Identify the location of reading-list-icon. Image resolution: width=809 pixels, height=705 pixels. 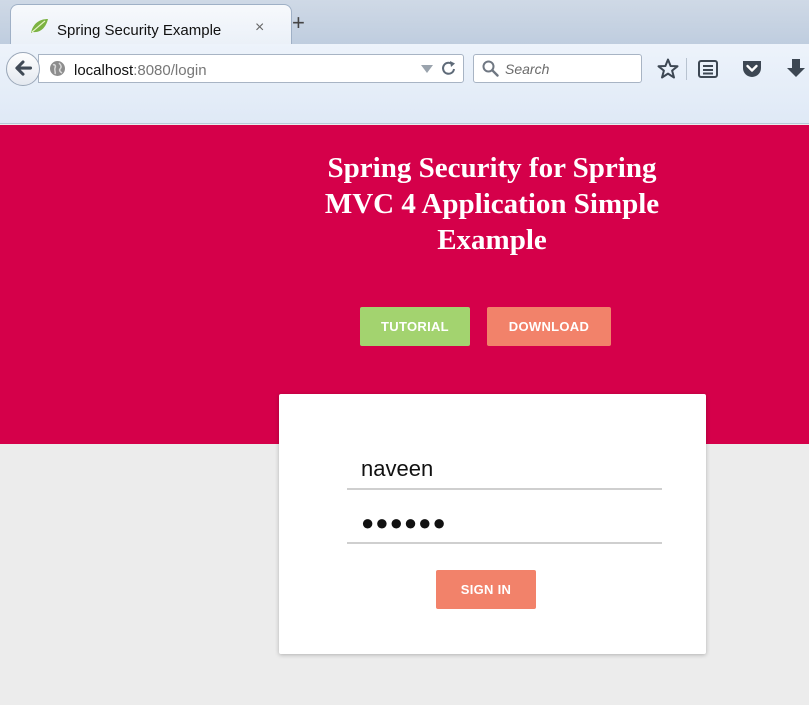
(708, 69).